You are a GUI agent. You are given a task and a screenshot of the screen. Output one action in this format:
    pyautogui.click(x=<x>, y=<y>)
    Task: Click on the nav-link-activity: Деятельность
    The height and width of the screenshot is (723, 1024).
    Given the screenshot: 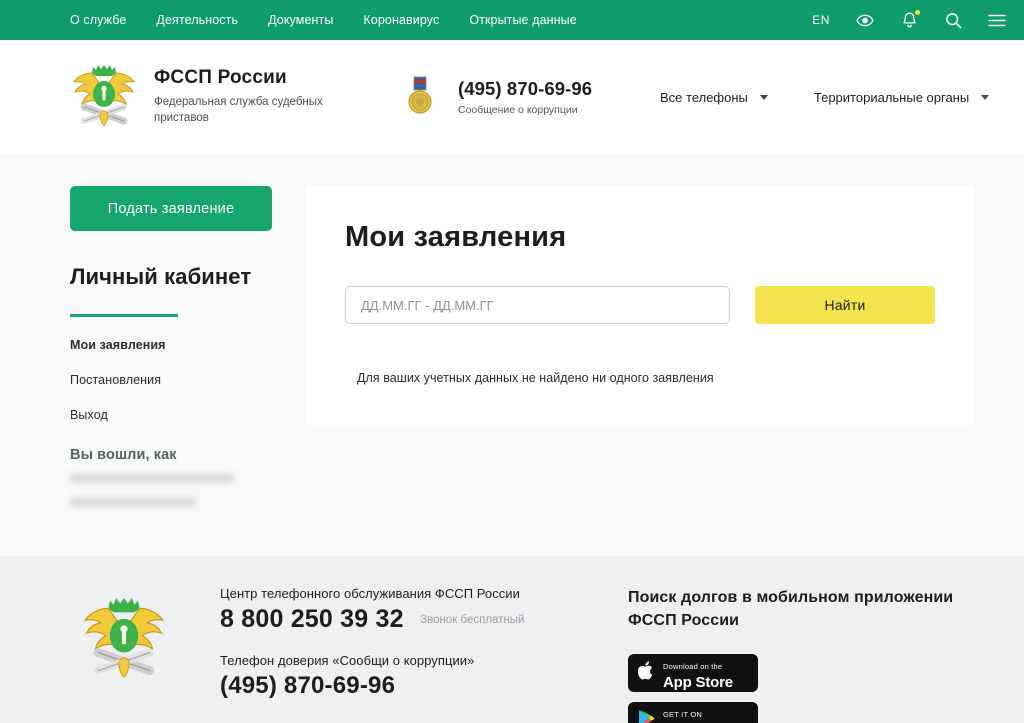 What is the action you would take?
    pyautogui.click(x=197, y=20)
    